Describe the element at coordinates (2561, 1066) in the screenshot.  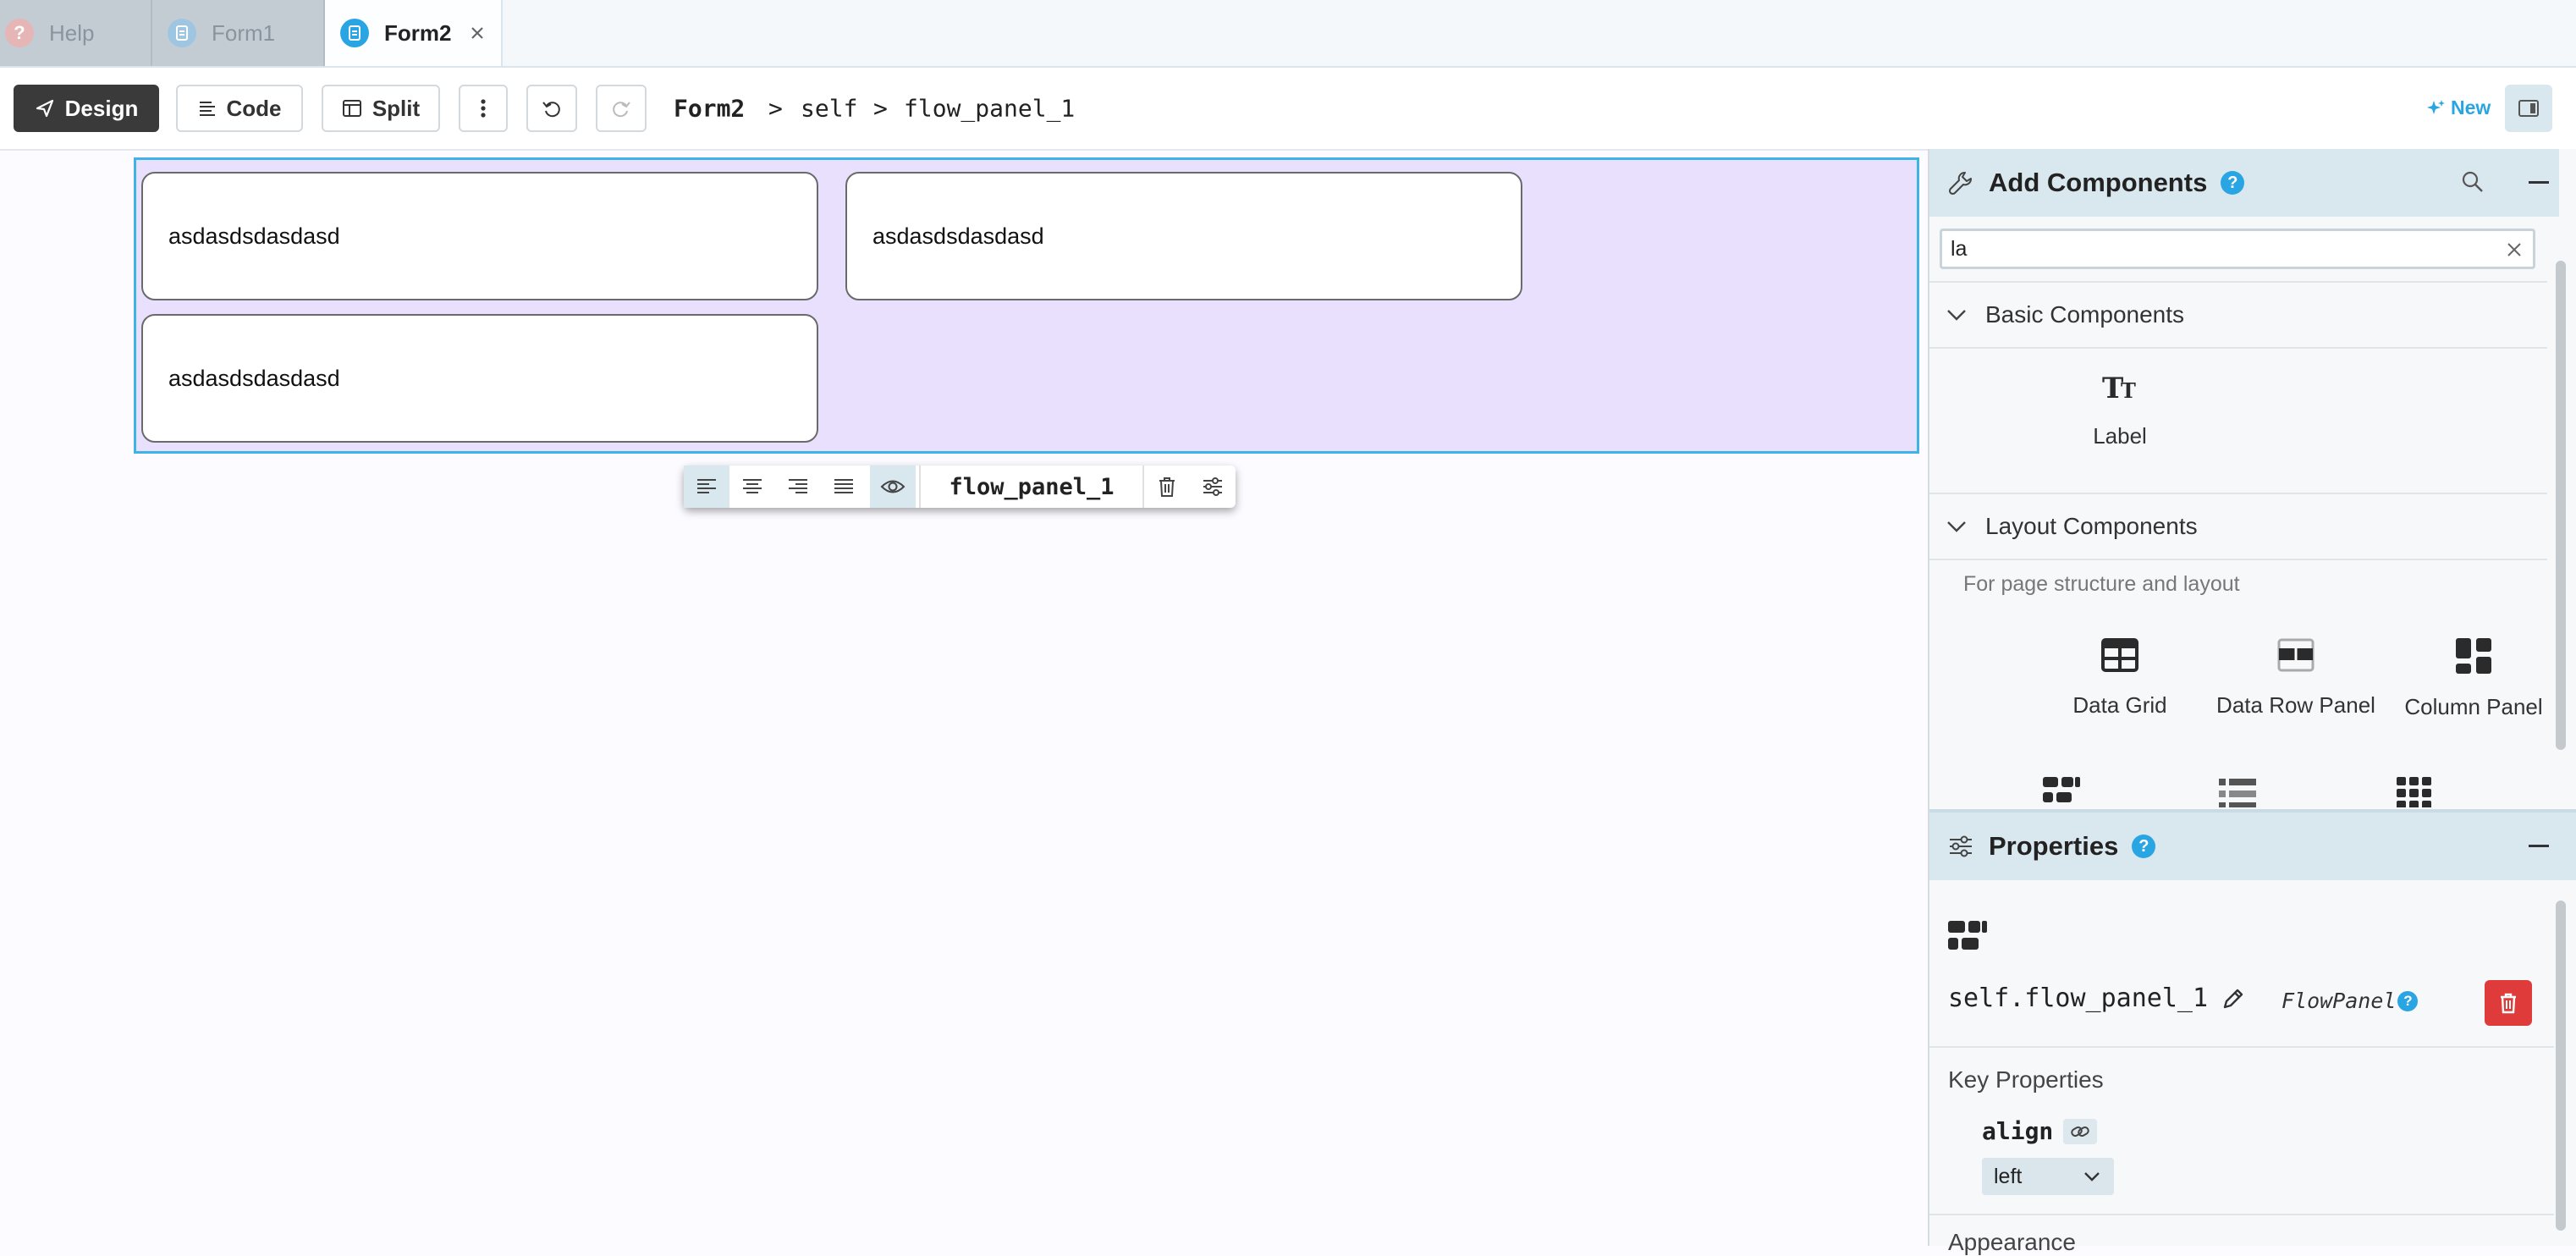
I see `properties-scrollbar` at that location.